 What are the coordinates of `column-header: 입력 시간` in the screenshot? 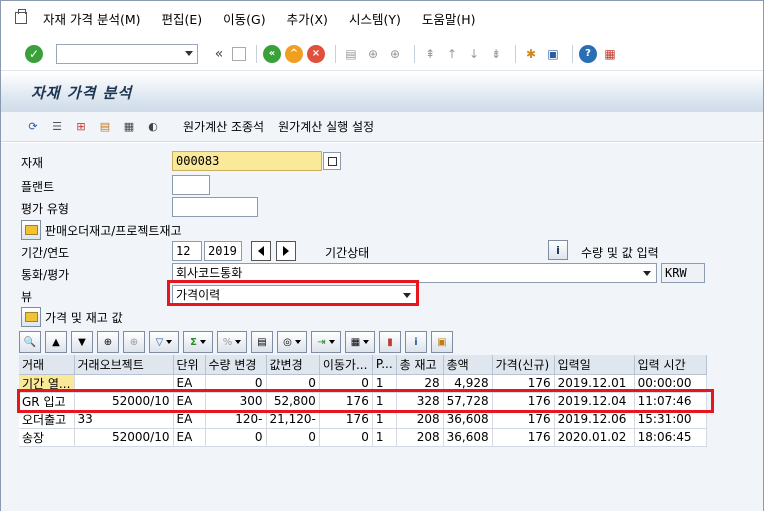 It's located at (670, 365).